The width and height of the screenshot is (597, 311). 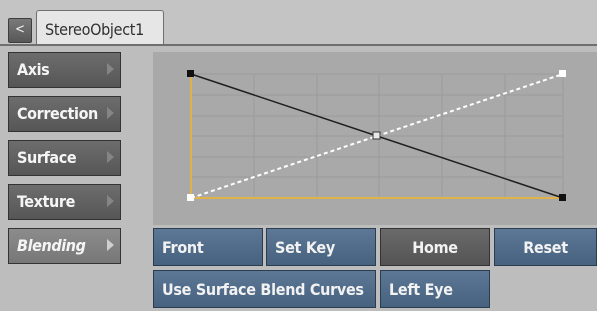 I want to click on sidebar-item-label: Axis, so click(x=33, y=69).